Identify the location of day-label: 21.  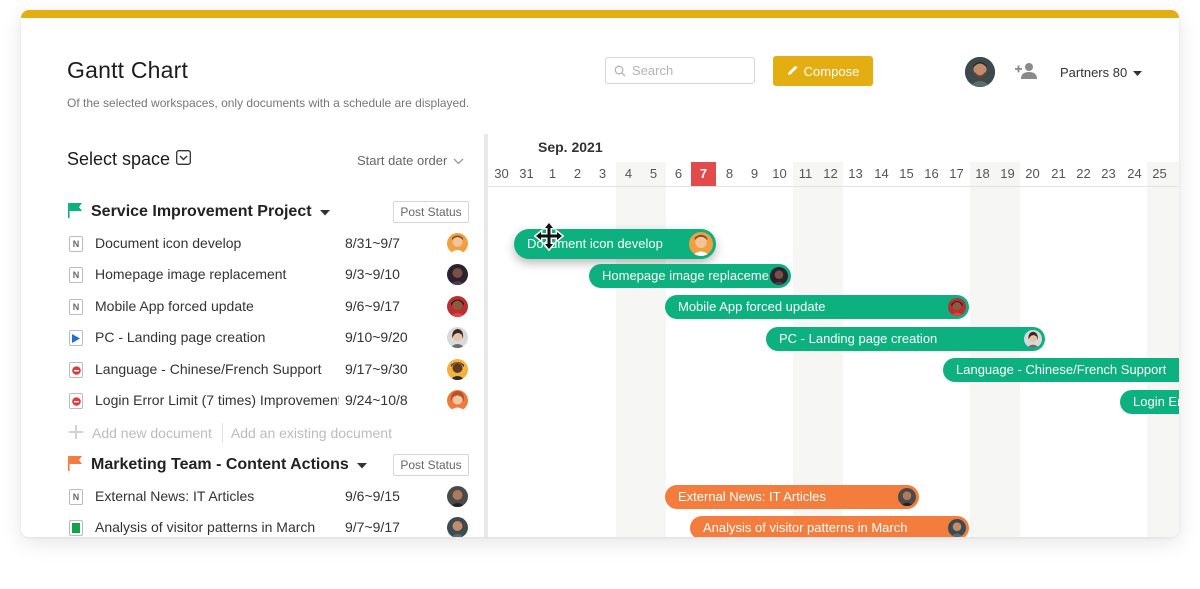
(1058, 173).